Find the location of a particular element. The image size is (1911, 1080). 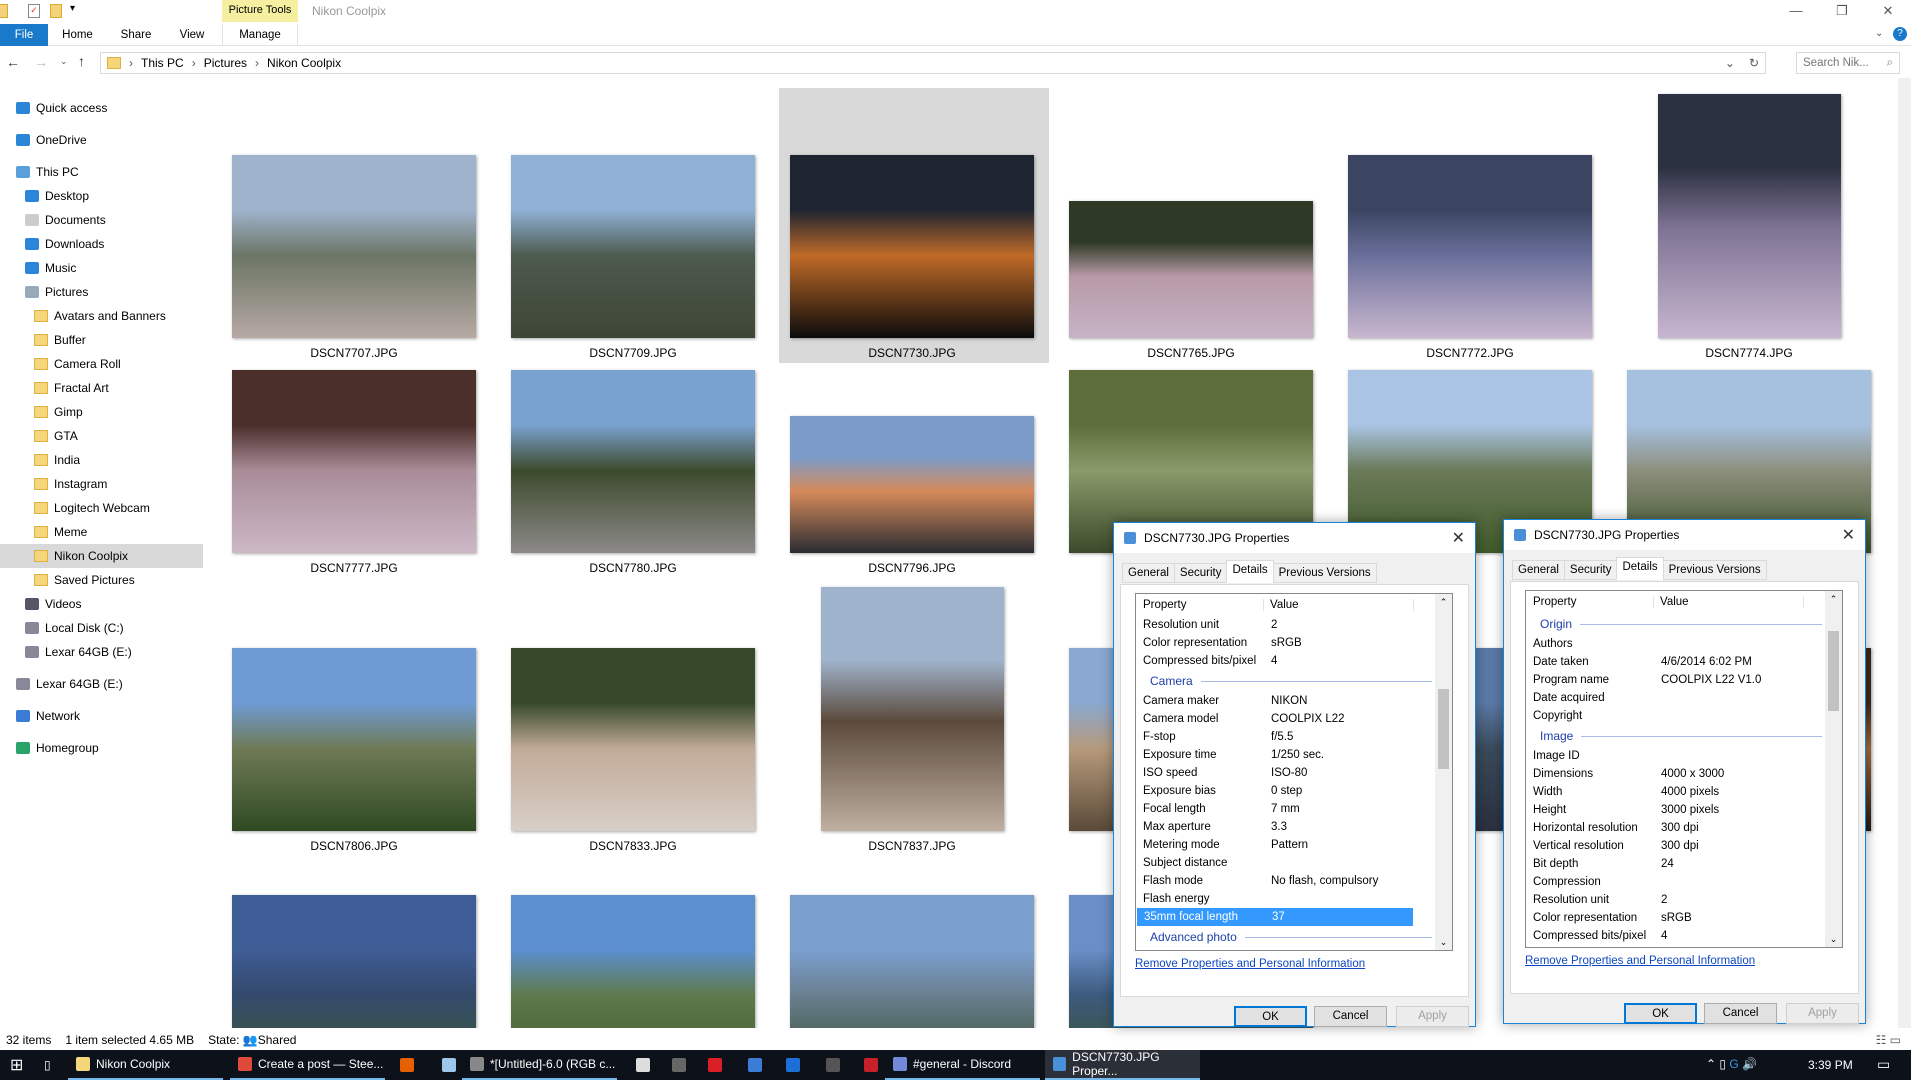

property-row: Color representation sRGB is located at coordinates (1294, 643).